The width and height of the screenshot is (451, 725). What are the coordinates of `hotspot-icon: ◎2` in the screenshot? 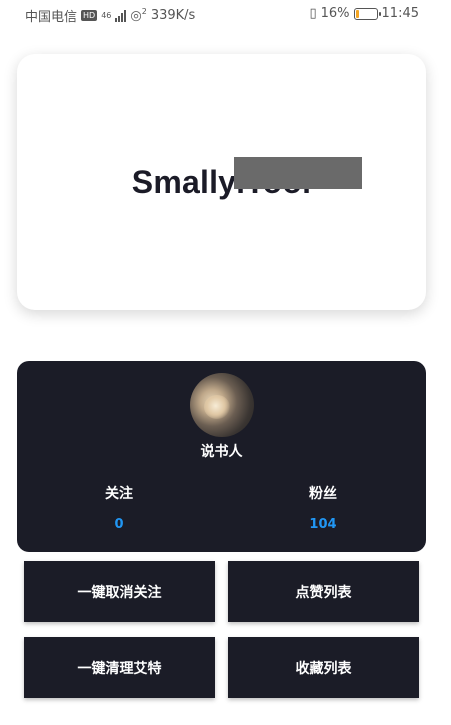 It's located at (138, 15).